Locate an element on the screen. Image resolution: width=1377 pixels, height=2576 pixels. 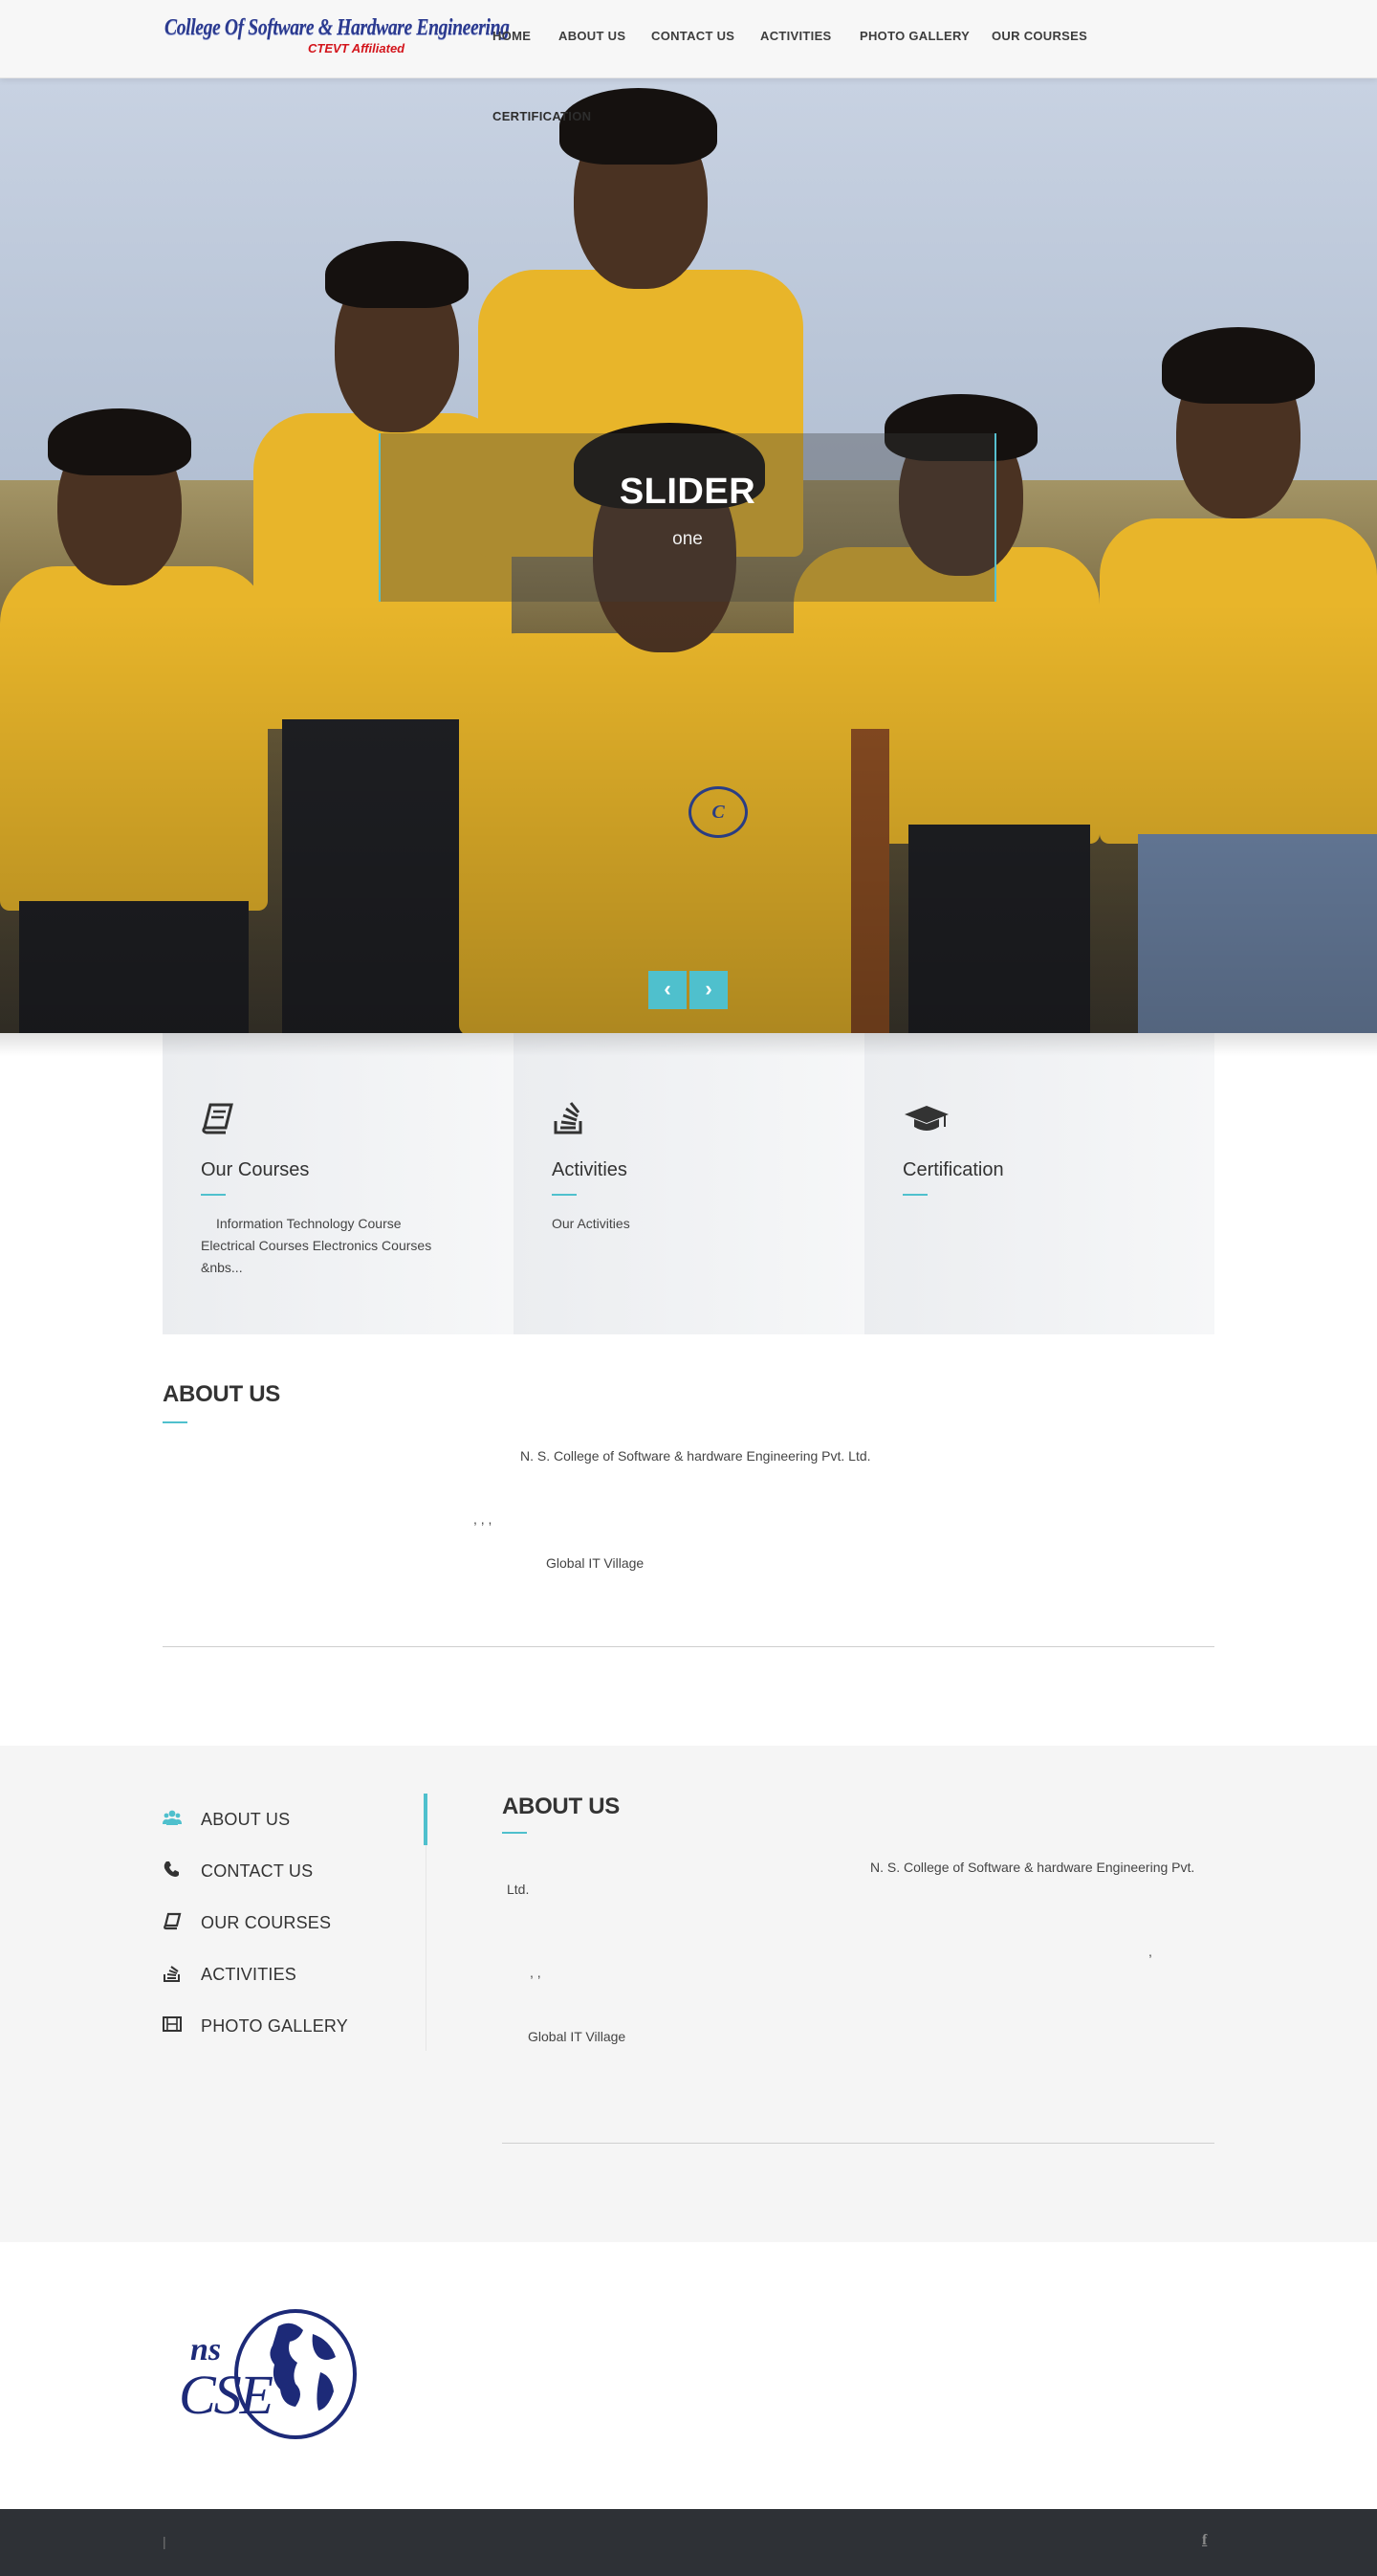
nav-contact-us: CONTACT US is located at coordinates (692, 36).